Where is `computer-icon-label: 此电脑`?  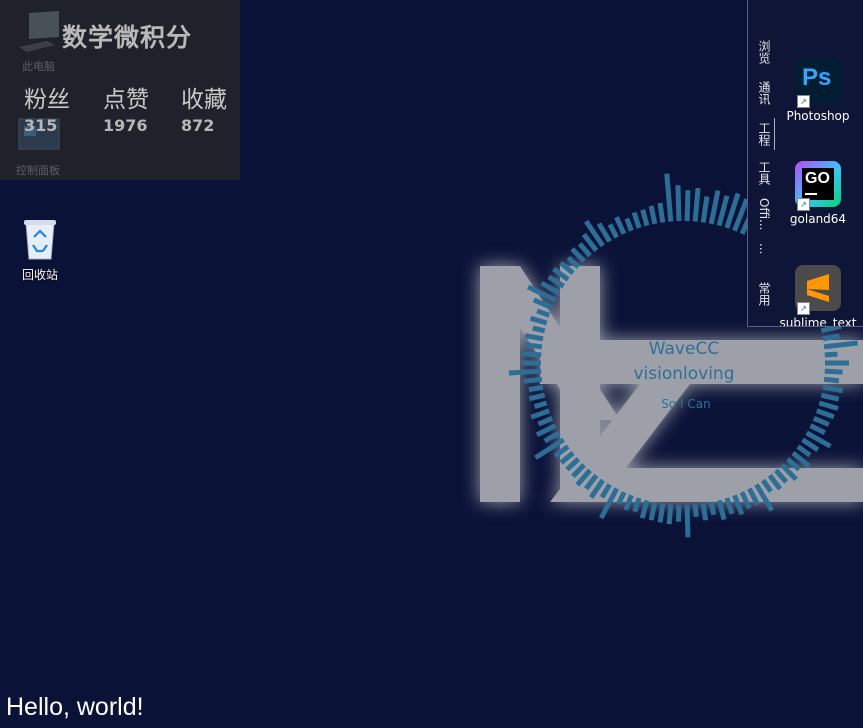
computer-icon-label: 此电脑 is located at coordinates (38, 66).